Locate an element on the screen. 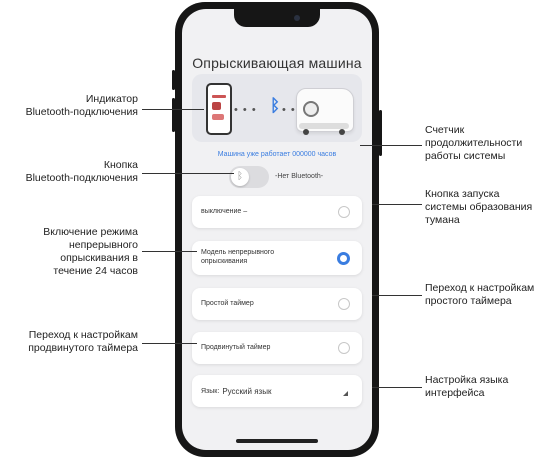 The width and height of the screenshot is (553, 459). language-label: Язык: is located at coordinates (210, 391).